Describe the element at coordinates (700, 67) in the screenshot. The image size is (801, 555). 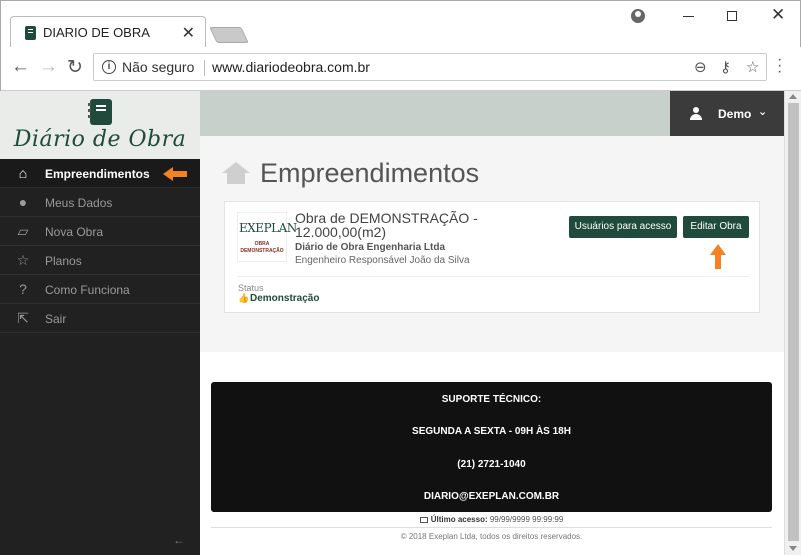
I see `zoom-icon: ⊖` at that location.